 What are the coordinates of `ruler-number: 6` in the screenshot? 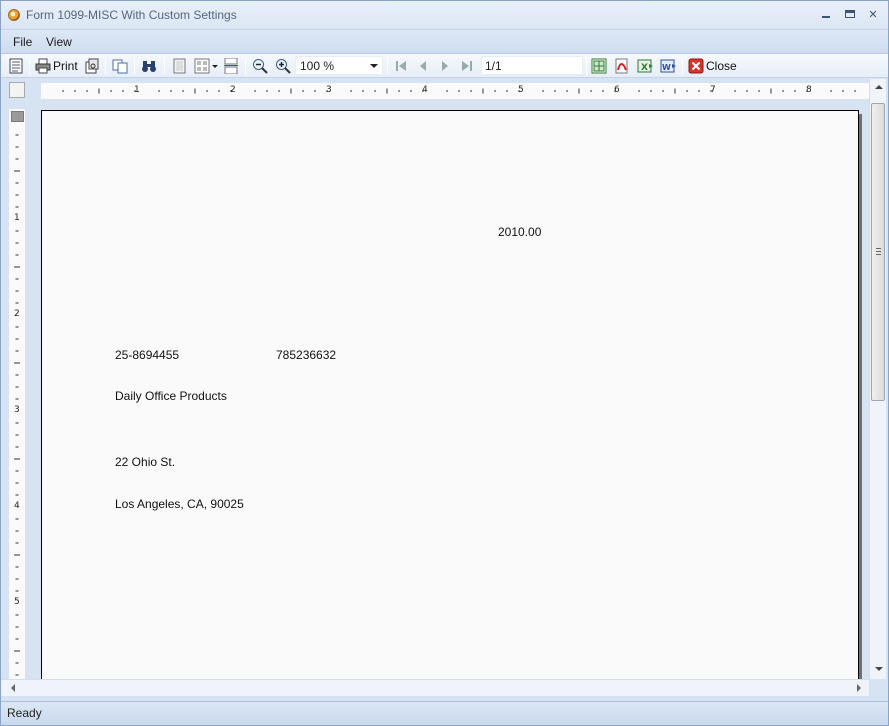 It's located at (617, 90).